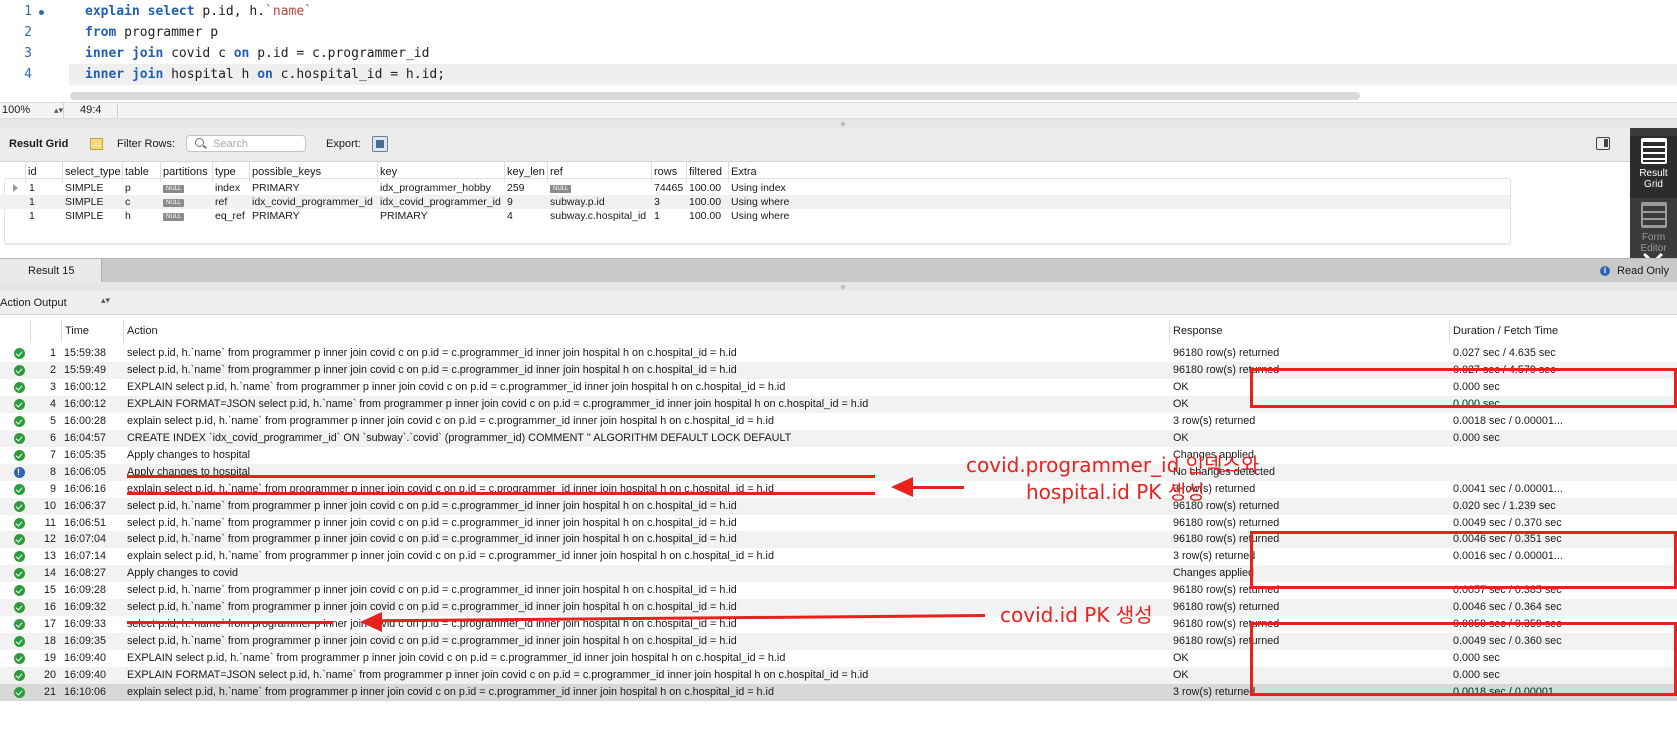  I want to click on code-line: 2 from programmer p, so click(838, 32).